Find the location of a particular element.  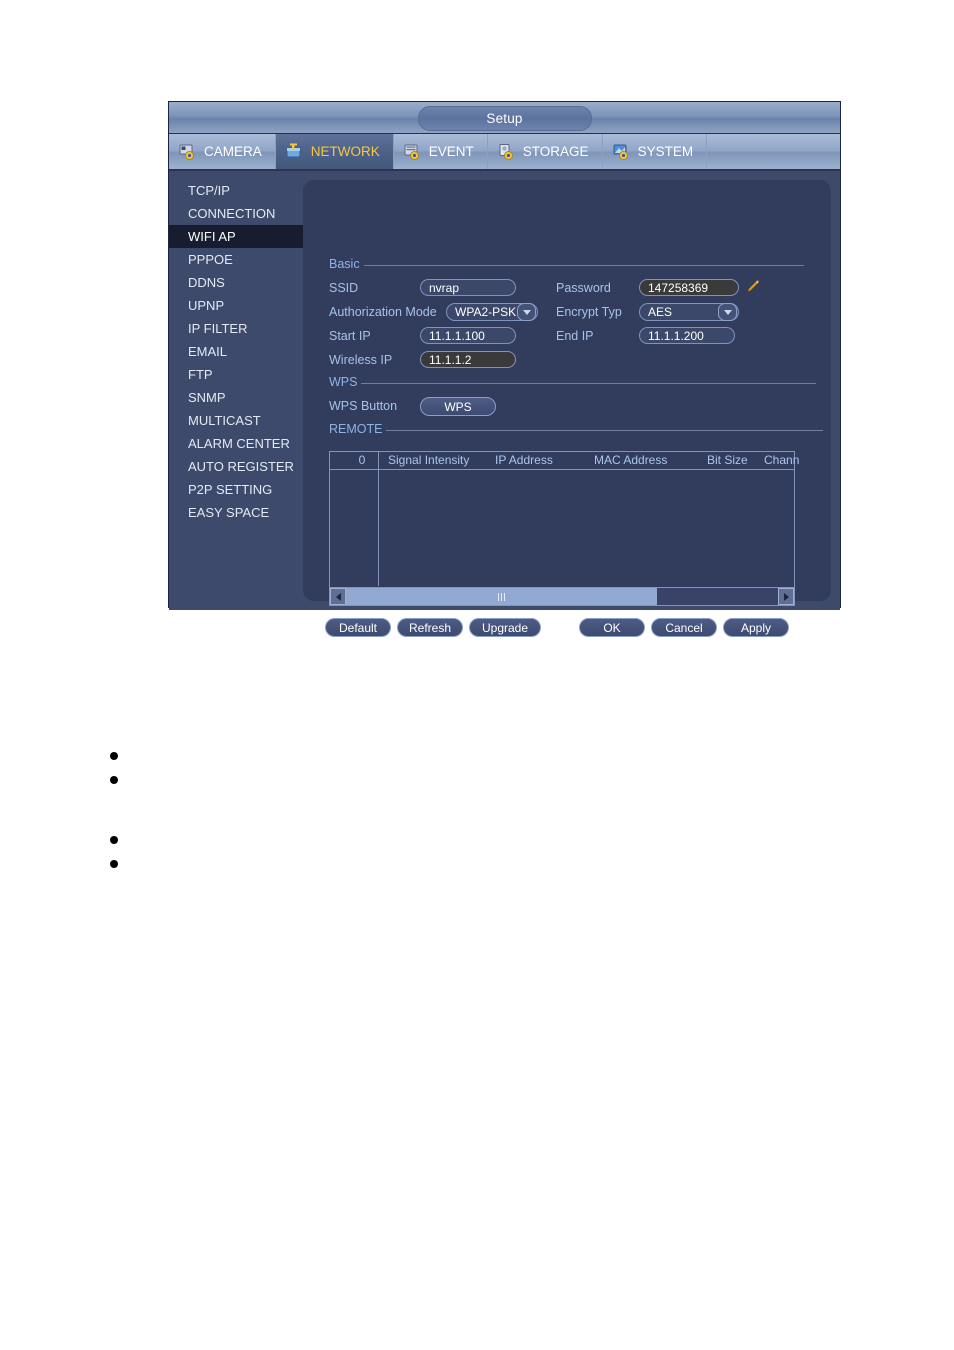

main-tabs: CAMERA NETWORK EVENT STORAGE SYSTEM is located at coordinates (504, 152).